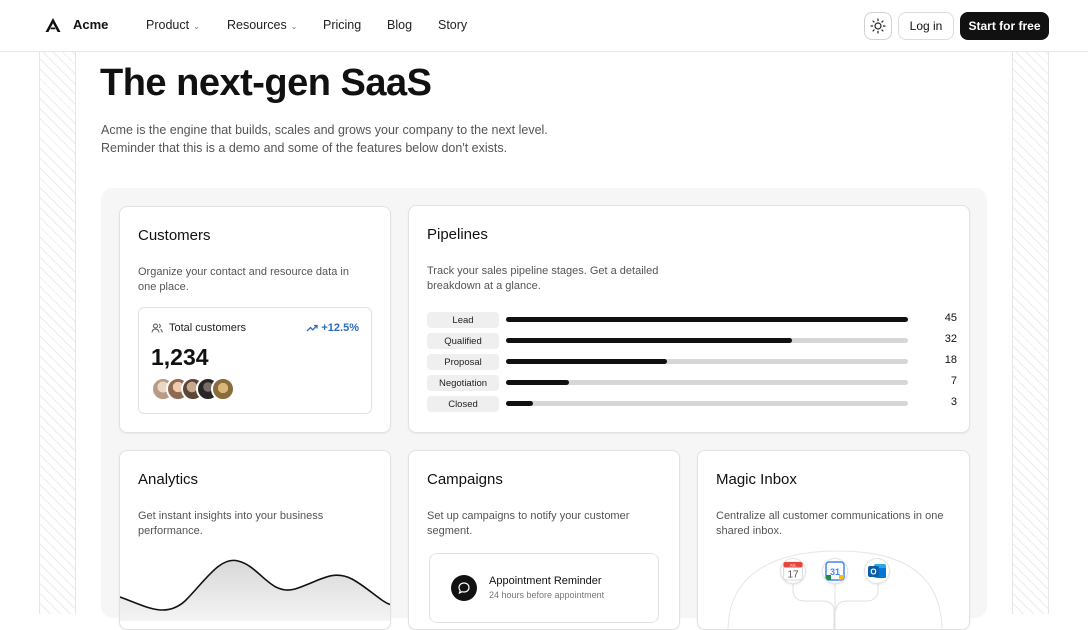 This screenshot has height=630, width=1088. I want to click on campaigns-desc-line2: segment., so click(450, 531).